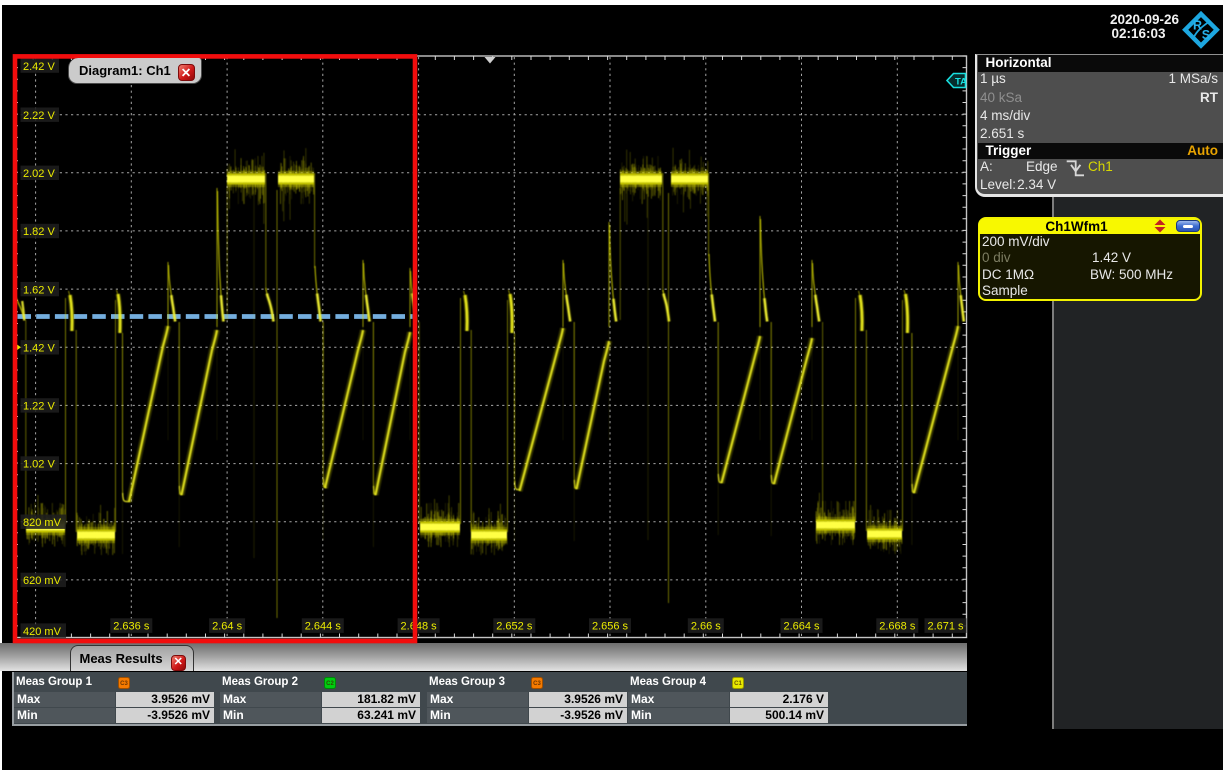 The height and width of the screenshot is (772, 1230). What do you see at coordinates (39, 407) in the screenshot?
I see `svg-text: 1.22 V` at bounding box center [39, 407].